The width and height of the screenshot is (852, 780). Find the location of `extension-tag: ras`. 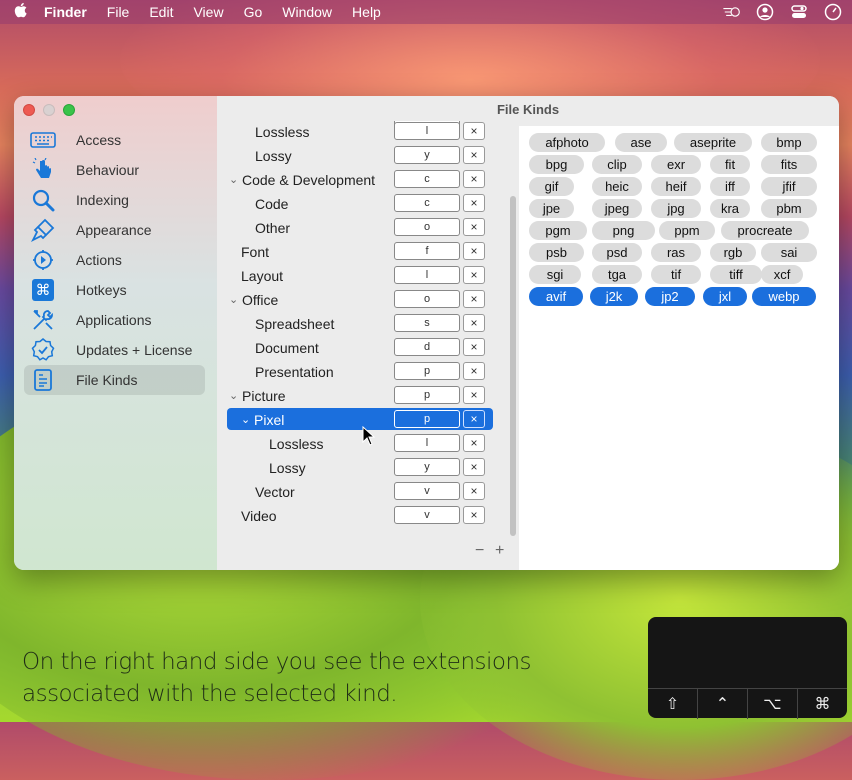

extension-tag: ras is located at coordinates (676, 252).